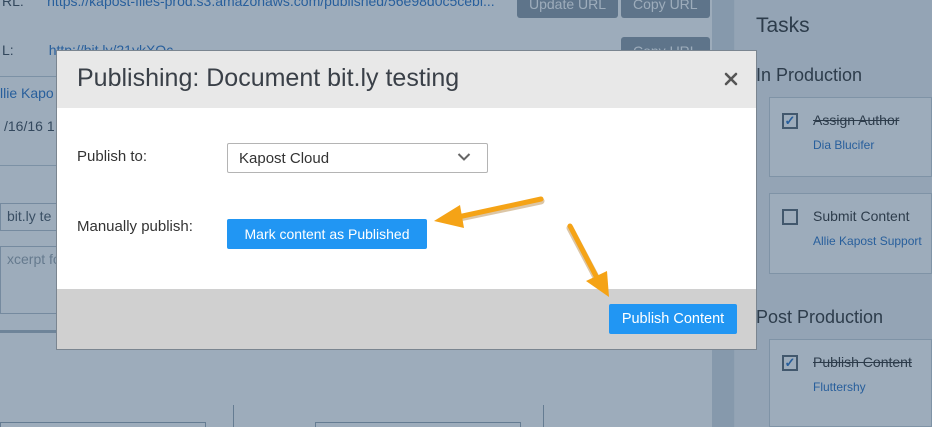 This screenshot has height=427, width=932. What do you see at coordinates (268, 78) in the screenshot?
I see `modal-title: Publishing: Document bit.ly testing` at bounding box center [268, 78].